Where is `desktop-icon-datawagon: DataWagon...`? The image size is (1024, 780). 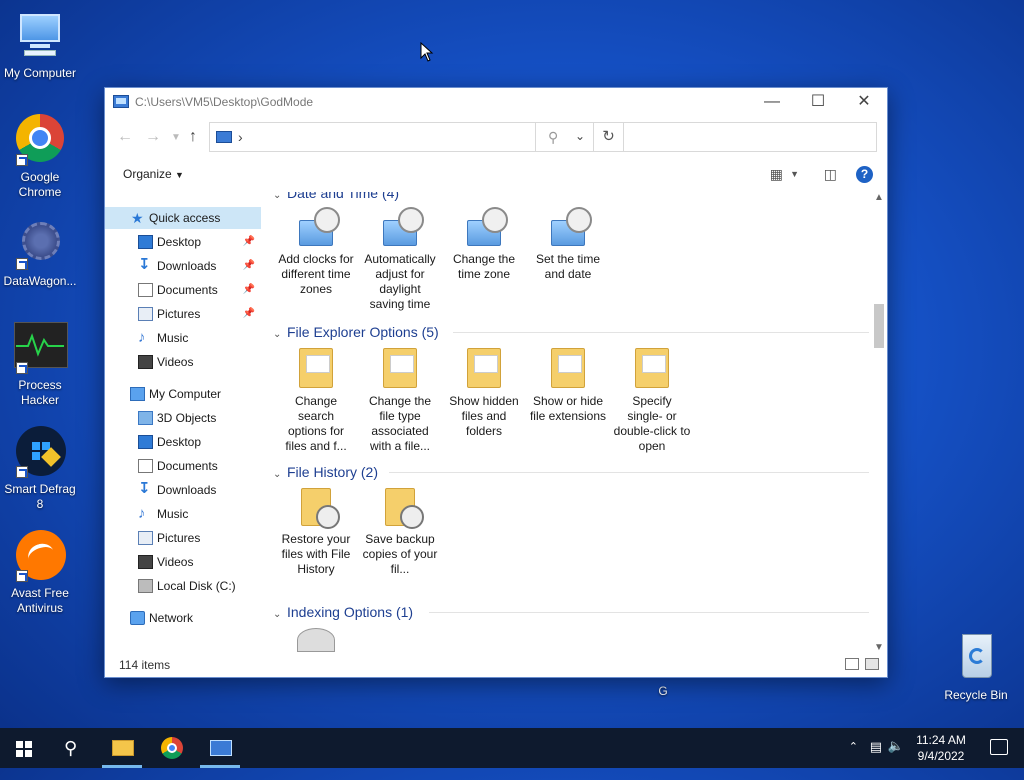
desktop-icon-datawagon: DataWagon... is located at coordinates (40, 253).